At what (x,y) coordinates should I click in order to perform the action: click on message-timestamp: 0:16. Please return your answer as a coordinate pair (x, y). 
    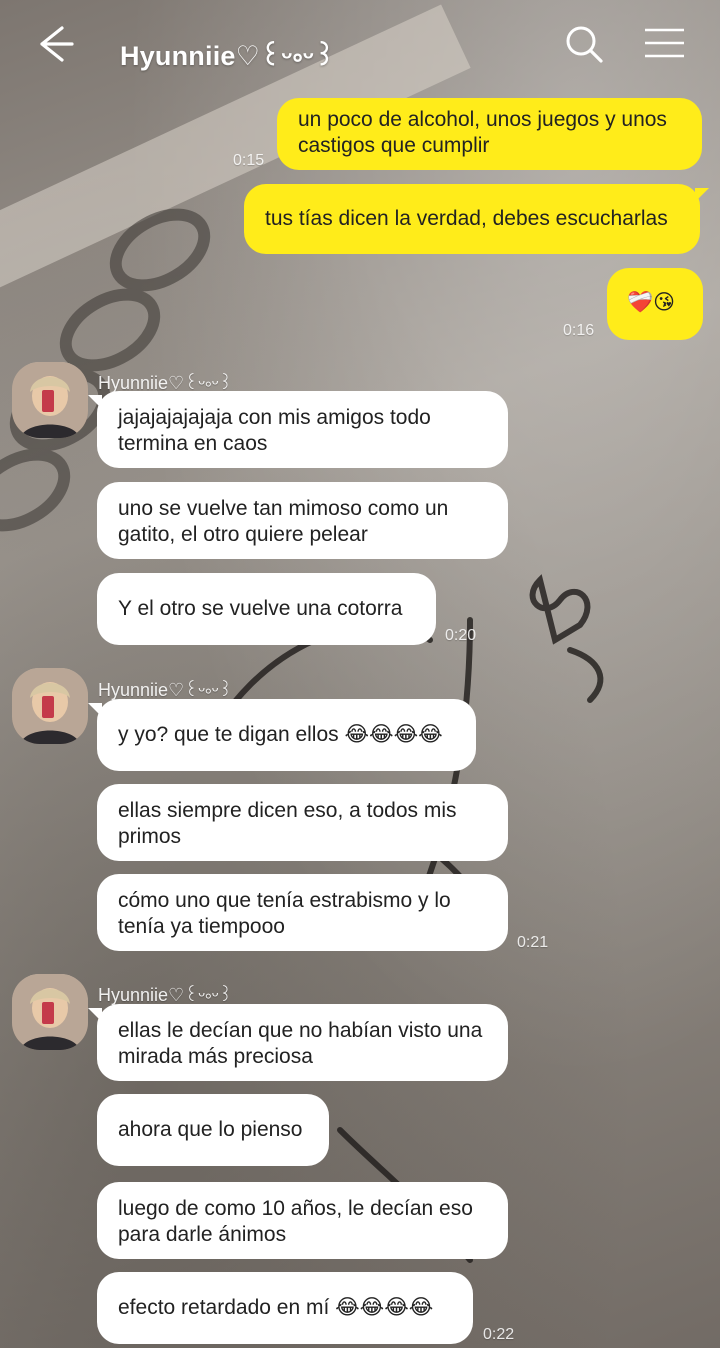
    Looking at the image, I should click on (579, 330).